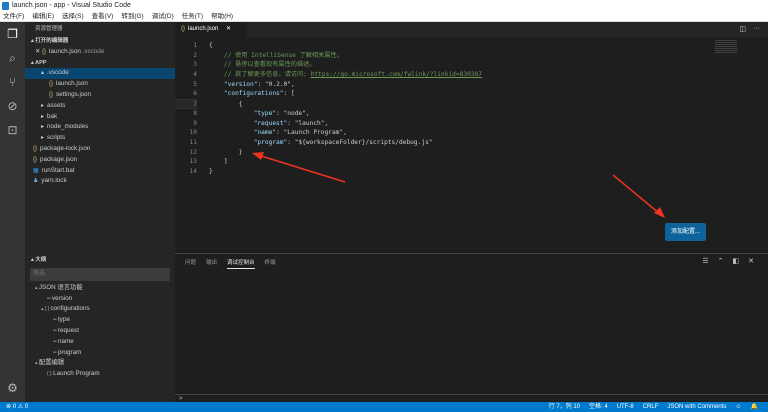  Describe the element at coordinates (100, 181) in the screenshot. I see `file-tree-item: ♟ yarn.lock` at that location.